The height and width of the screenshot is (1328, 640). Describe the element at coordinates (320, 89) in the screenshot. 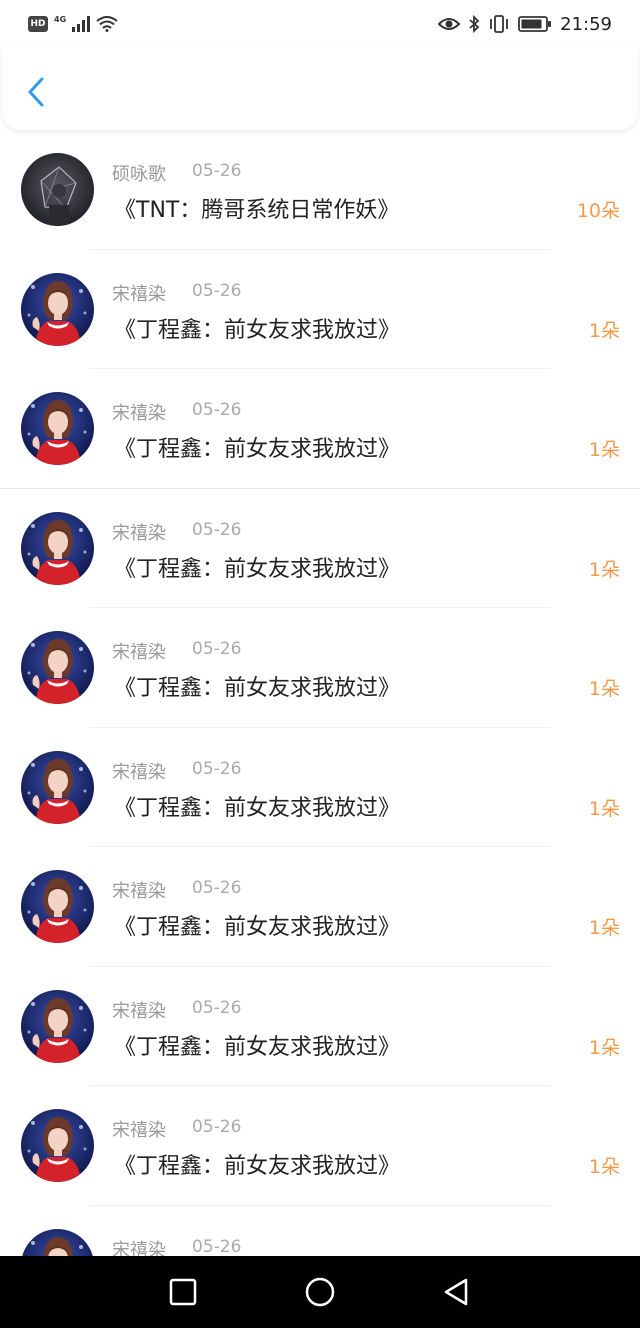

I see `header-bar` at that location.